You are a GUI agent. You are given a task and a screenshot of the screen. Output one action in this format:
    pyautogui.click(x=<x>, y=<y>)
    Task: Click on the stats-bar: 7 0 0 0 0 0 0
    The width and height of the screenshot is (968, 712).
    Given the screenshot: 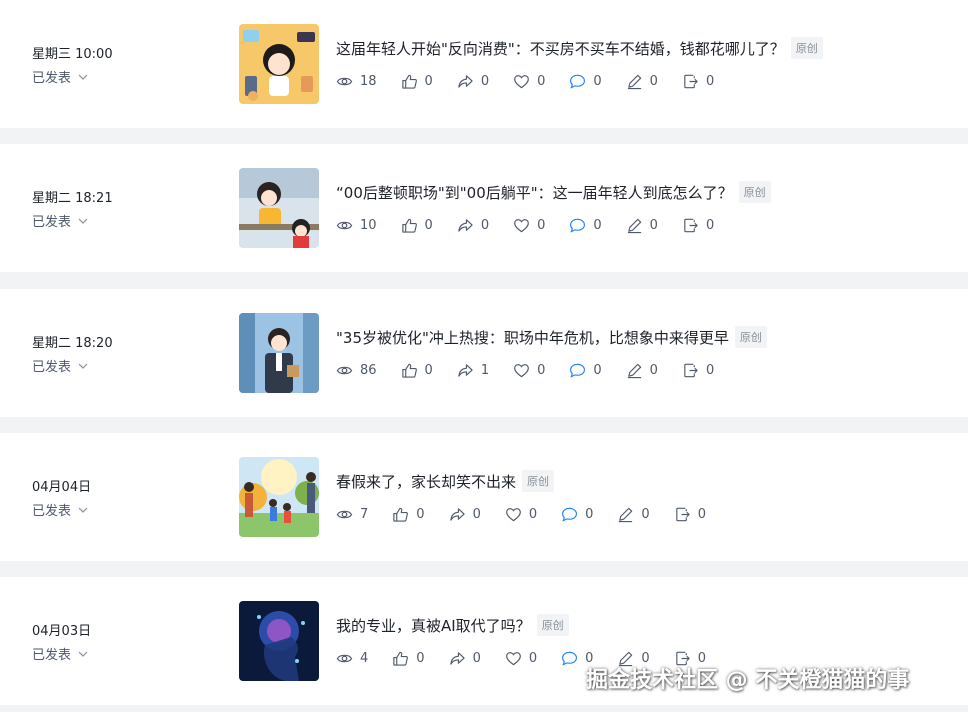 What is the action you would take?
    pyautogui.click(x=533, y=514)
    